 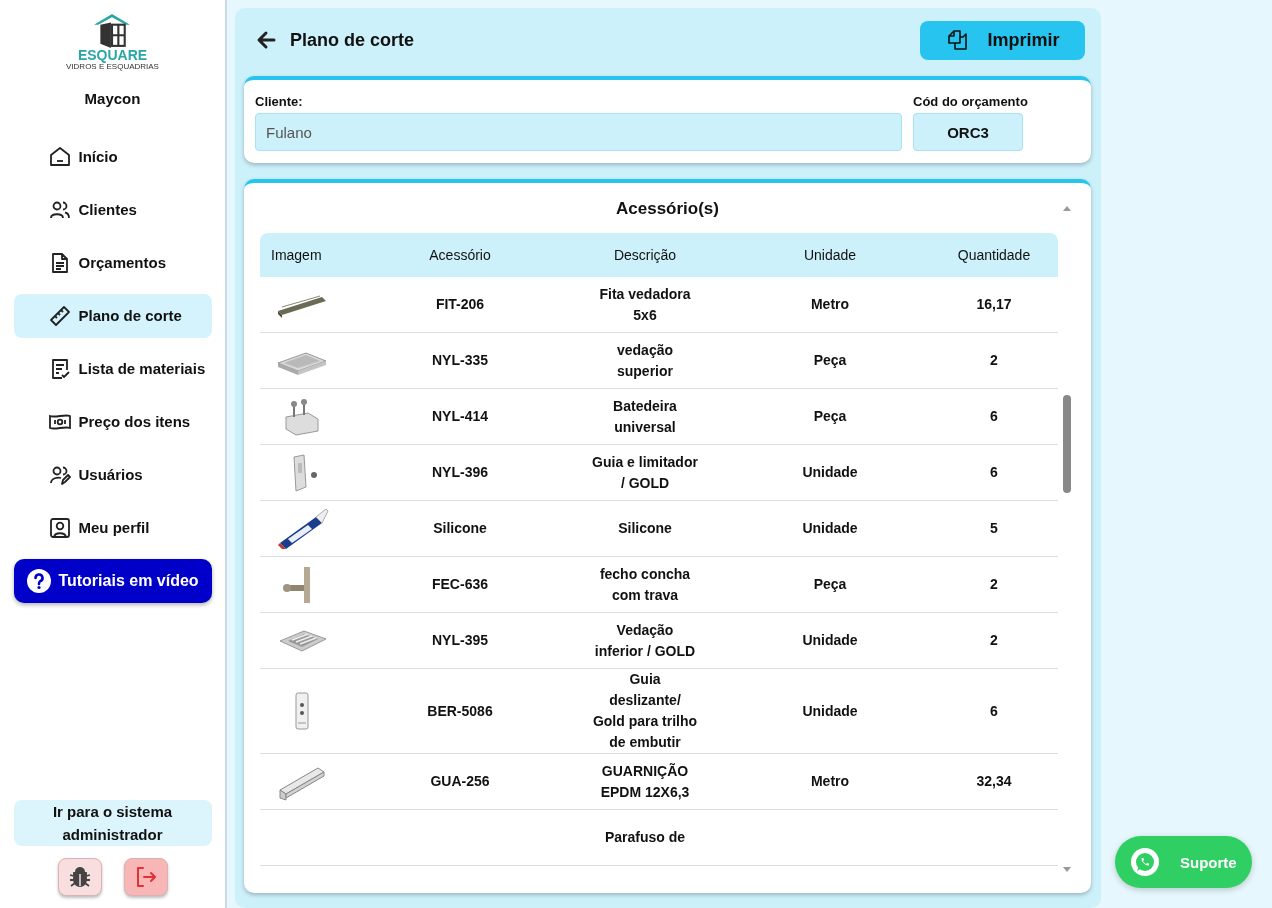 What do you see at coordinates (296, 255) in the screenshot?
I see `column-header: Imagem` at bounding box center [296, 255].